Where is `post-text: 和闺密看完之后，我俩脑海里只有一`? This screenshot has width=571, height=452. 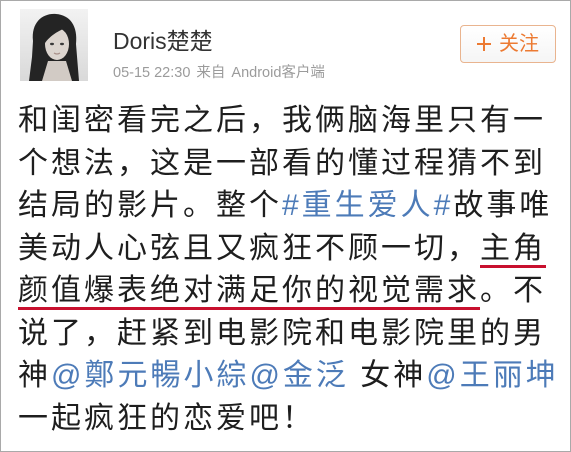 post-text: 和闺密看完之后，我俩脑海里只有一 is located at coordinates (282, 120).